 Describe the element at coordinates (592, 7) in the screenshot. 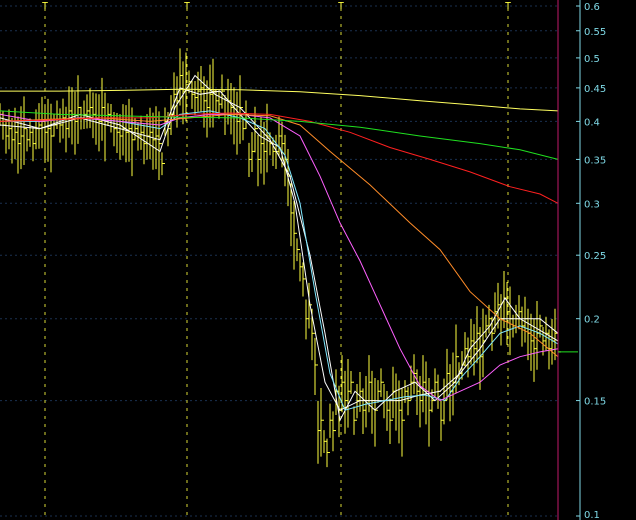

I see `y-tick-label: 0.6` at that location.